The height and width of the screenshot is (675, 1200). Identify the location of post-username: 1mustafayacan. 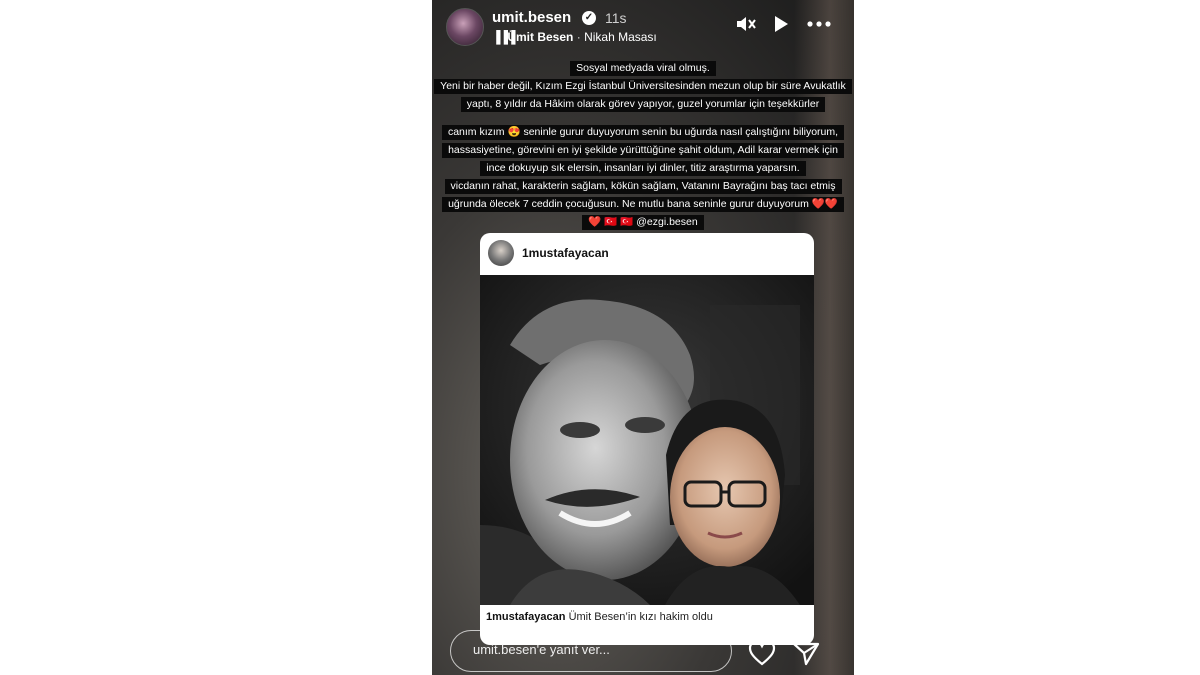
(565, 253).